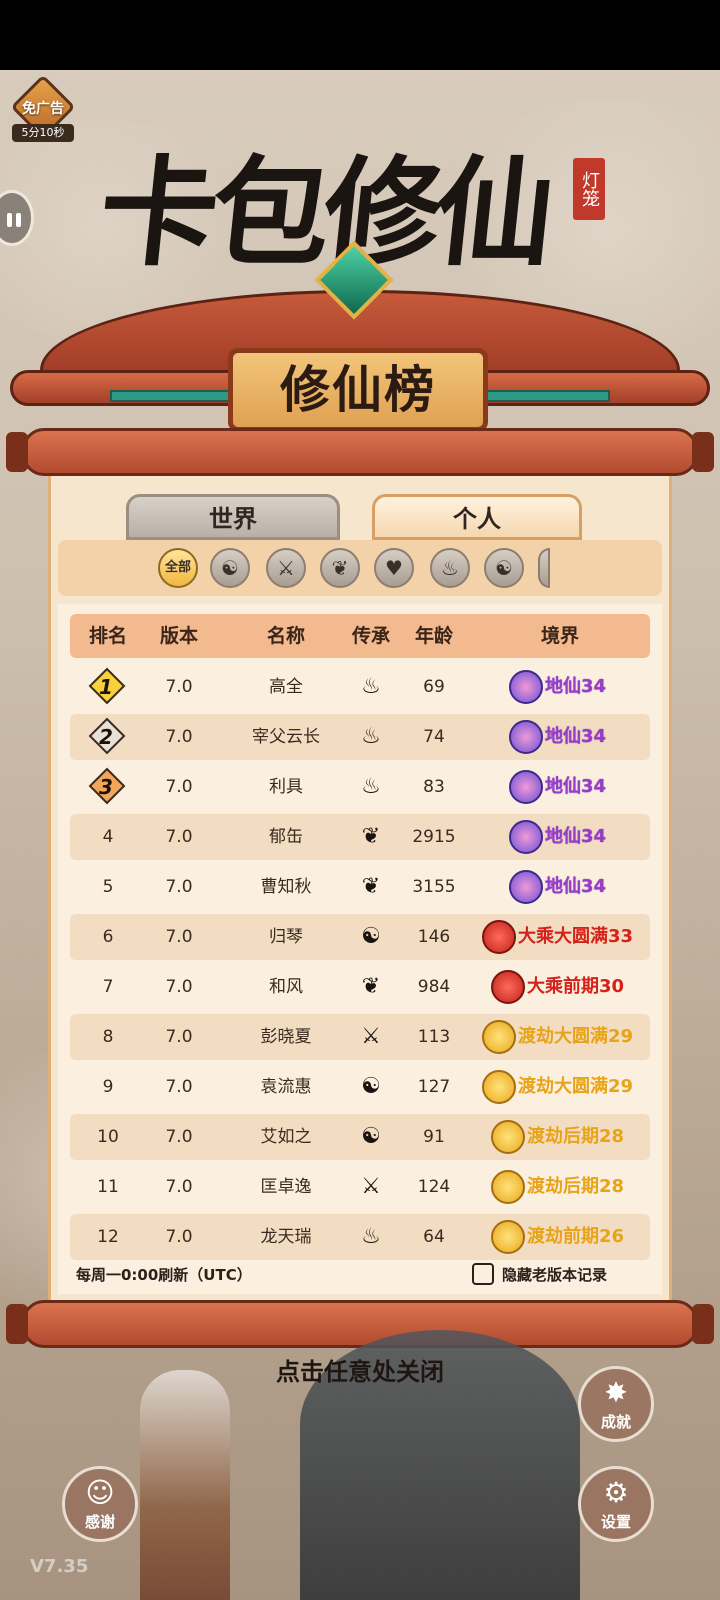 This screenshot has width=720, height=1600. What do you see at coordinates (558, 1237) in the screenshot?
I see `realm-cell: 渡劫前期26` at bounding box center [558, 1237].